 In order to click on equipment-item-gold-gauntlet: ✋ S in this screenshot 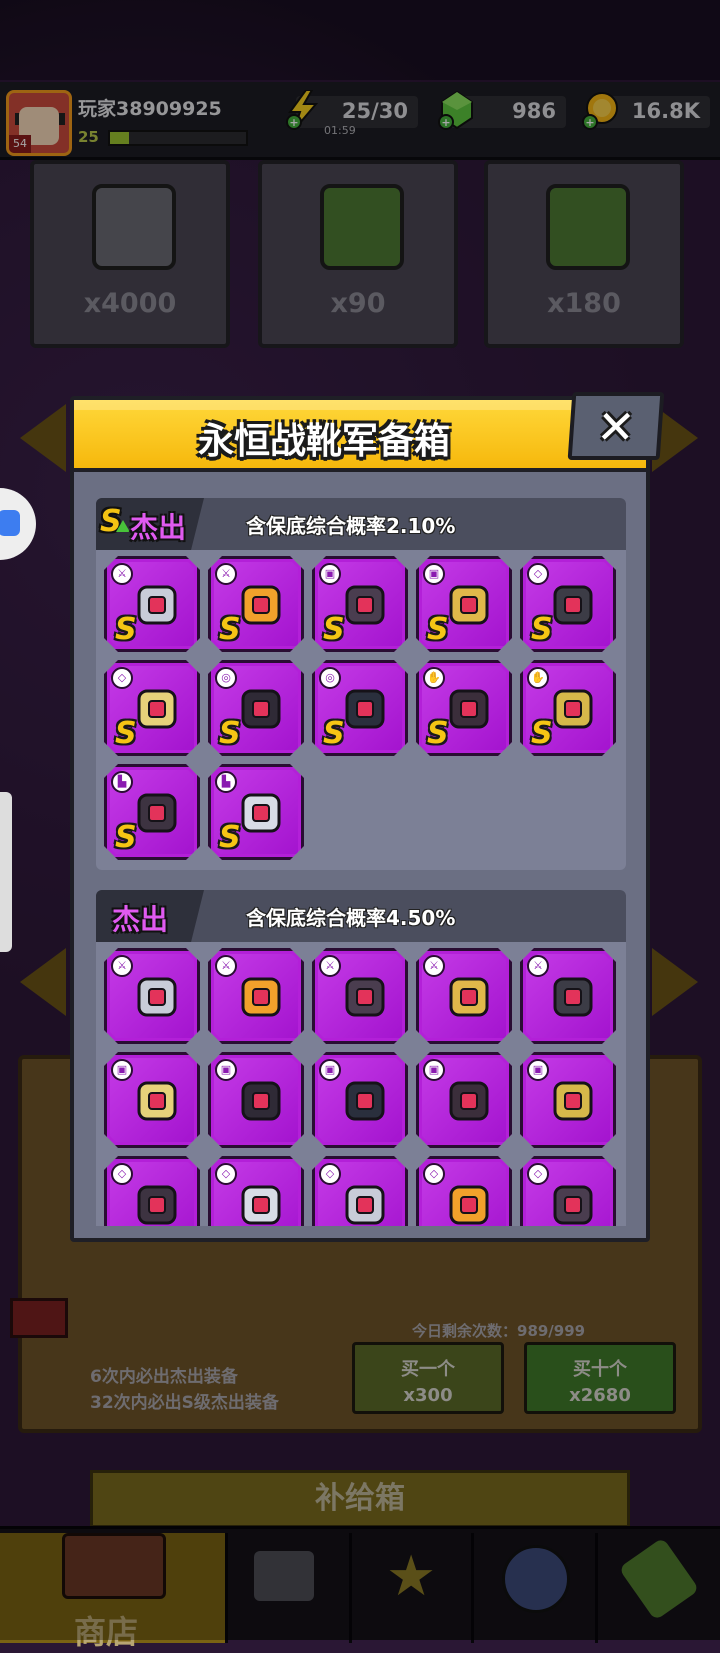, I will do `click(568, 708)`.